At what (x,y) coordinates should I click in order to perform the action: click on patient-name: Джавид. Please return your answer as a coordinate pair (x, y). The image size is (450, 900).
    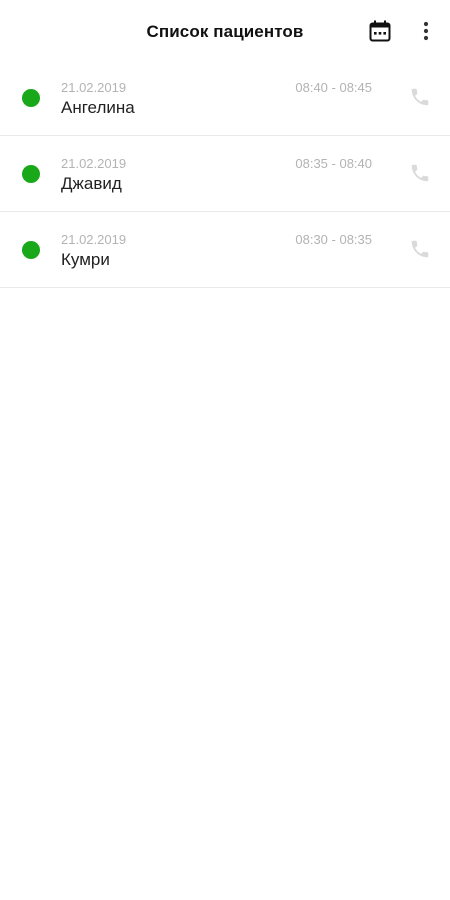
    Looking at the image, I should click on (91, 183).